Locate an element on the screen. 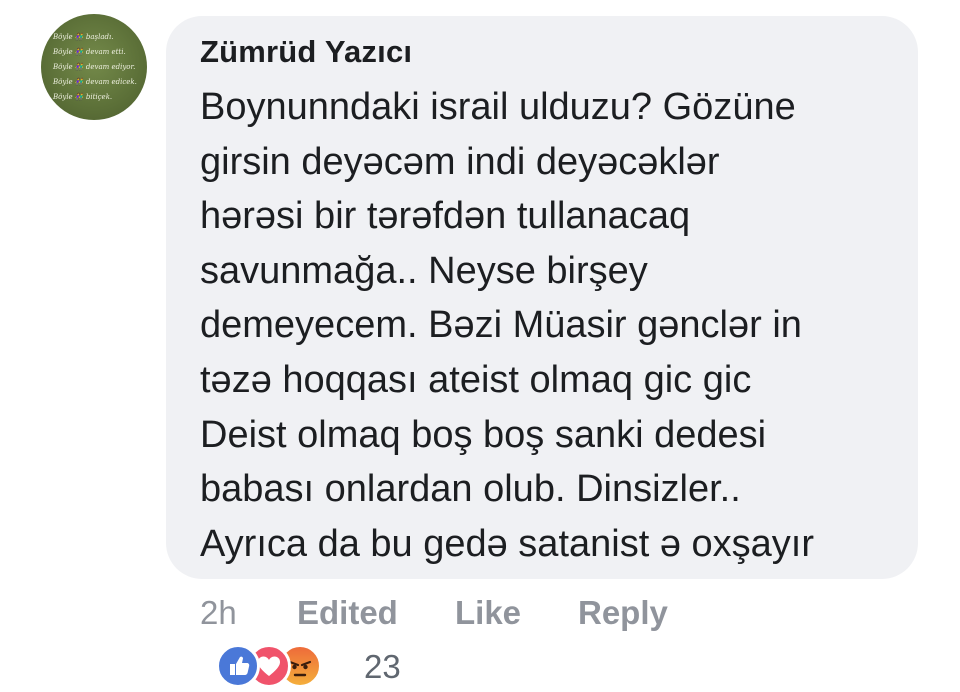 The width and height of the screenshot is (960, 692). avatar-line: Böyle 👫 devam ediyor. is located at coordinates (94, 67).